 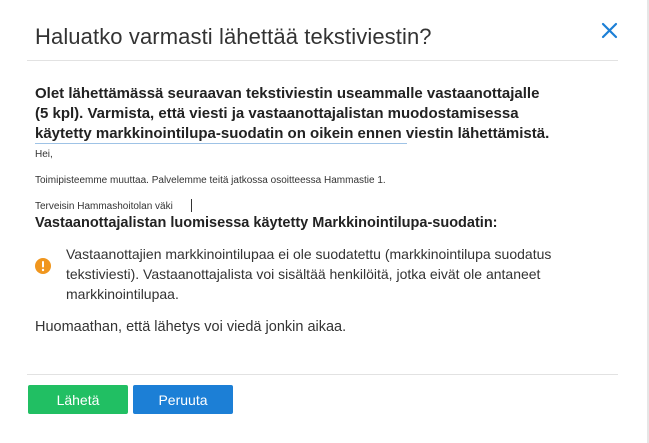 What do you see at coordinates (43, 266) in the screenshot?
I see `info-icon` at bounding box center [43, 266].